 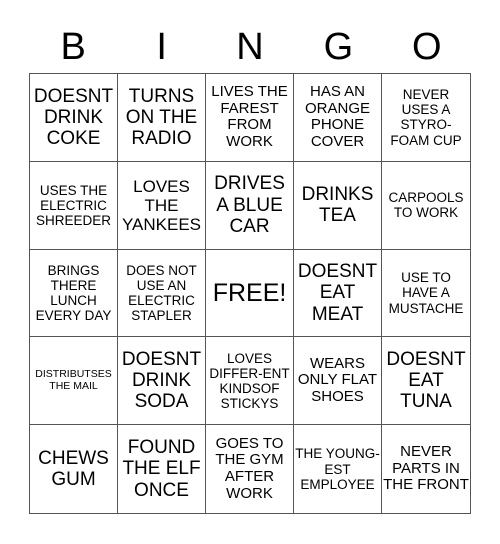 What do you see at coordinates (250, 118) in the screenshot?
I see `bingo-cell: LIVES THE FAREST FROM WORK` at bounding box center [250, 118].